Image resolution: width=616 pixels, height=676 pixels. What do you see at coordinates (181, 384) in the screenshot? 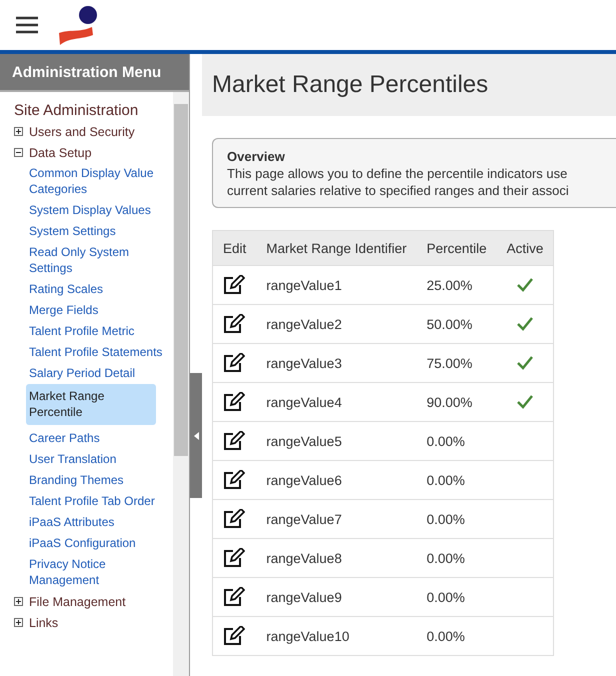
I see `scrollbar` at bounding box center [181, 384].